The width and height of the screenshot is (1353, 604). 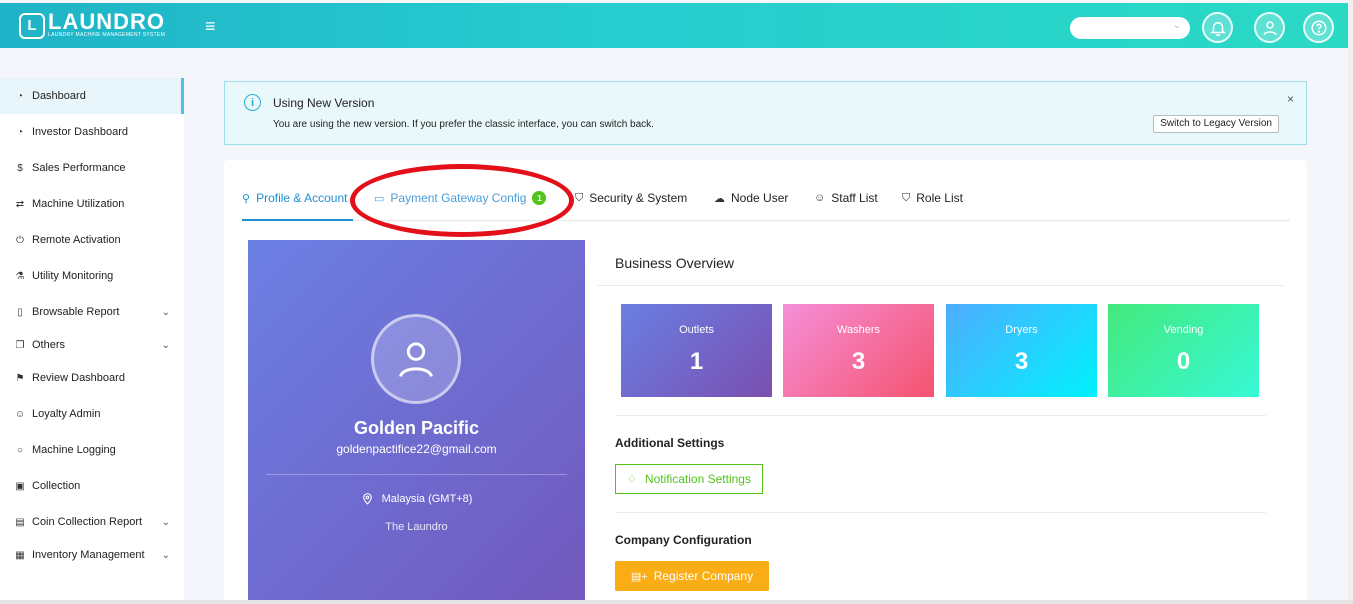 I want to click on help-icon, so click(x=1318, y=27).